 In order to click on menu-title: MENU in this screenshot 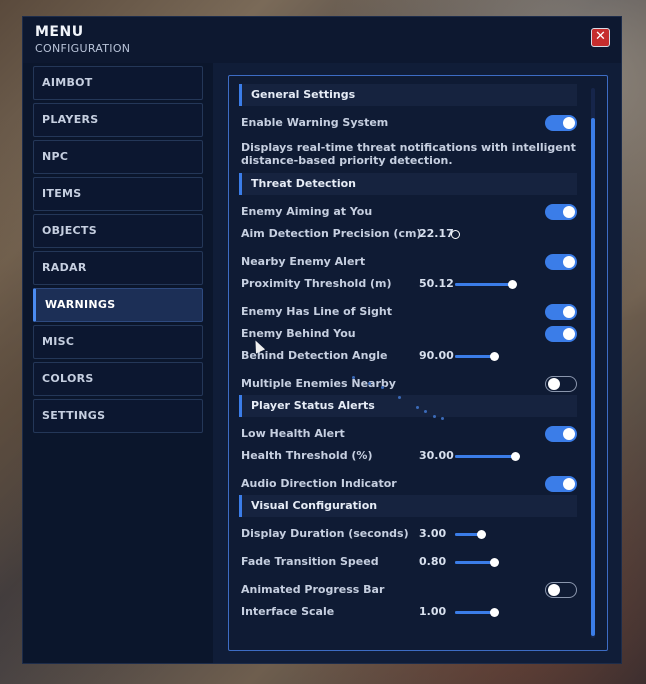, I will do `click(59, 32)`.